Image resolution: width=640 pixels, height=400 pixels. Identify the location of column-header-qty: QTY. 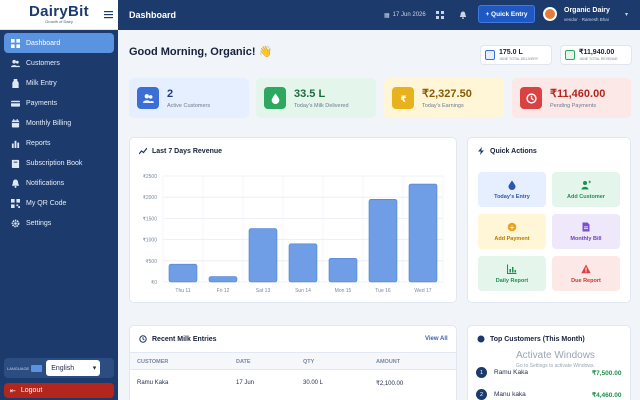
(308, 362).